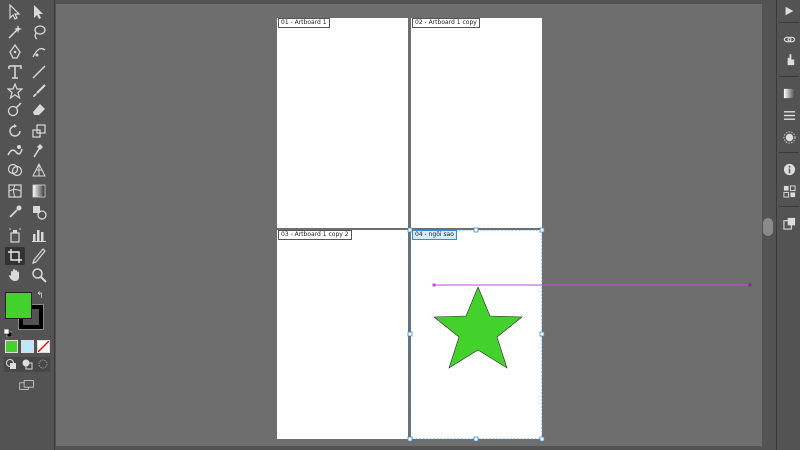 This screenshot has height=450, width=800. Describe the element at coordinates (15, 72) in the screenshot. I see `type-icon` at that location.